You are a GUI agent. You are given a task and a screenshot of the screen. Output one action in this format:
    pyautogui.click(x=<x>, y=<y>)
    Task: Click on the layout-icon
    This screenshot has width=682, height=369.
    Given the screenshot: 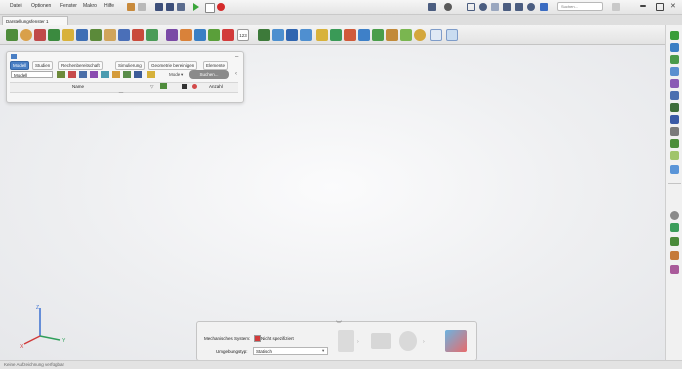 What is the action you would take?
    pyautogui.click(x=170, y=7)
    